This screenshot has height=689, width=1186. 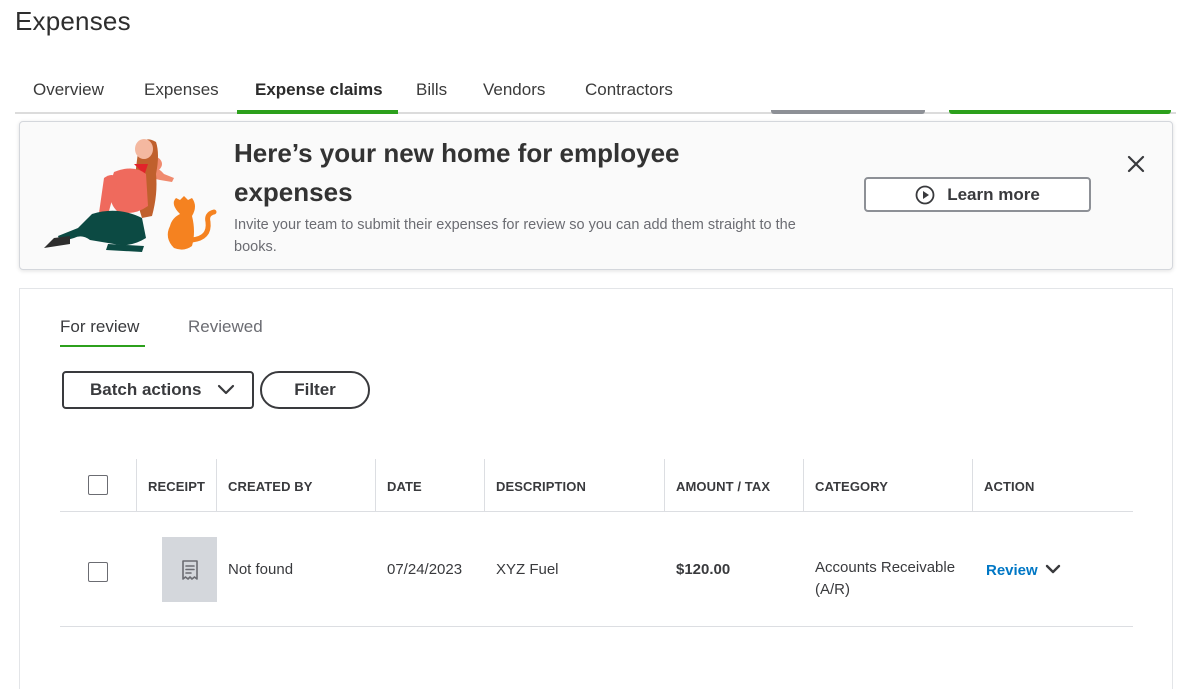 What do you see at coordinates (317, 112) in the screenshot?
I see `active-tab-indicator` at bounding box center [317, 112].